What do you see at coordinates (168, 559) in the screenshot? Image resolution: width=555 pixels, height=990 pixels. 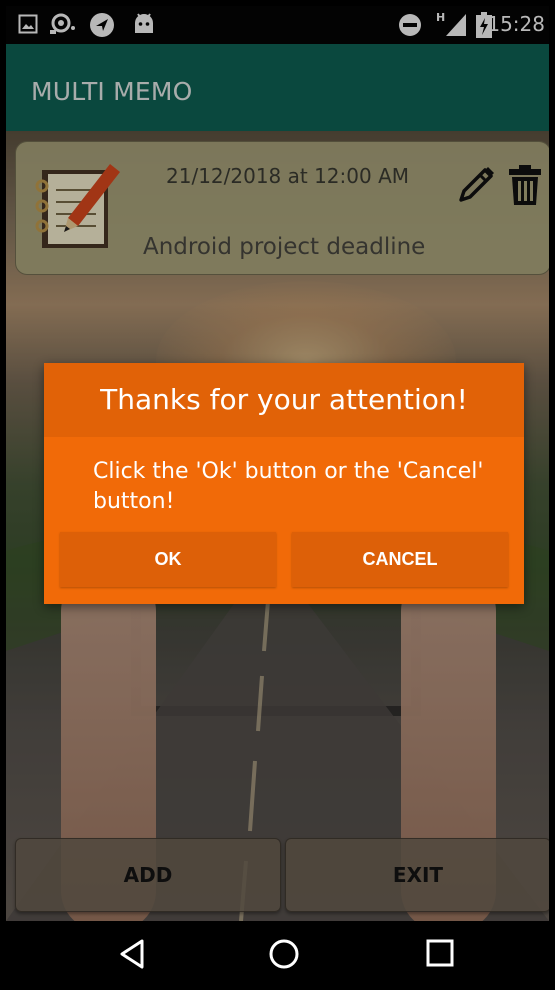 I see `ok-button: OK` at bounding box center [168, 559].